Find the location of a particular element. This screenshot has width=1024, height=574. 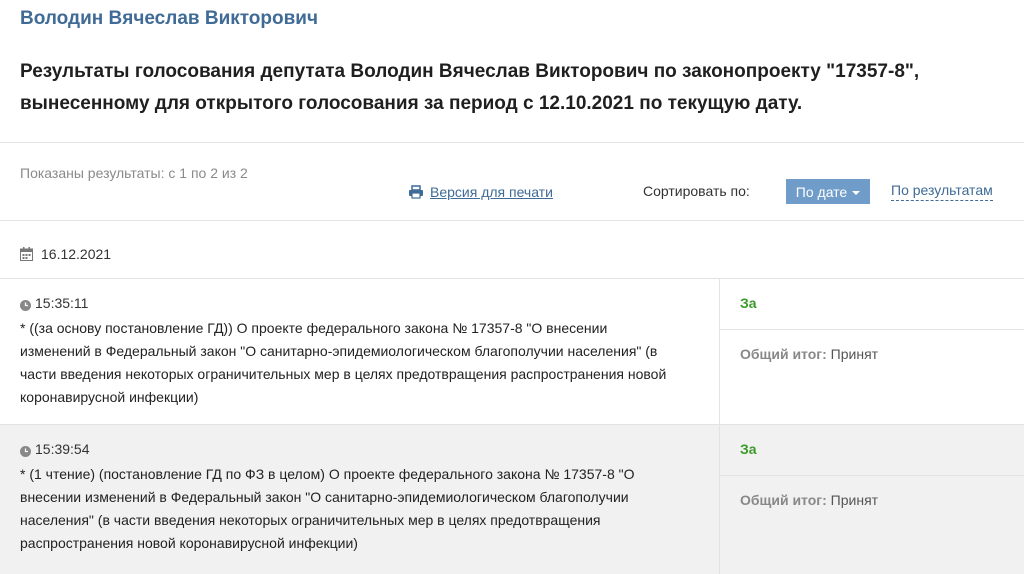

print-version-link: Версия для печати is located at coordinates (480, 192).